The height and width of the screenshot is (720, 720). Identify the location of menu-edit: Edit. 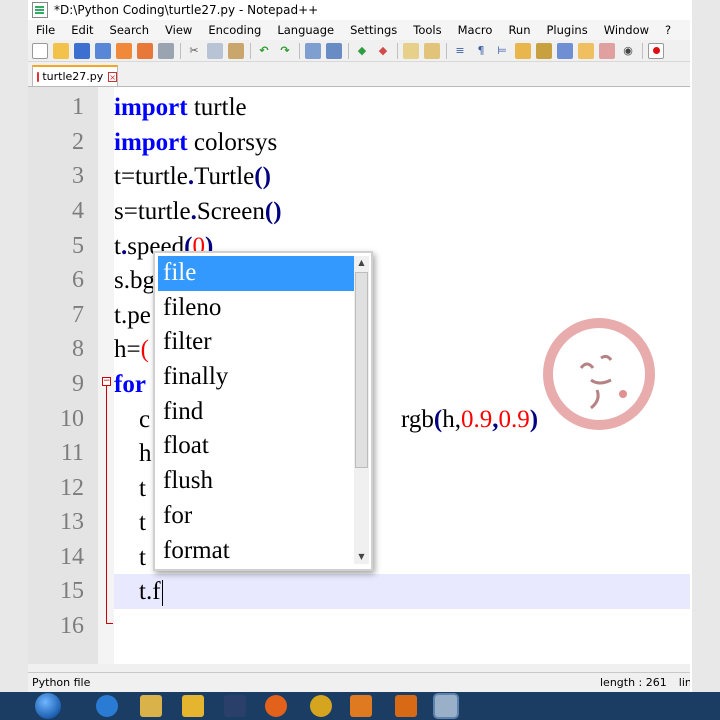
(82, 30).